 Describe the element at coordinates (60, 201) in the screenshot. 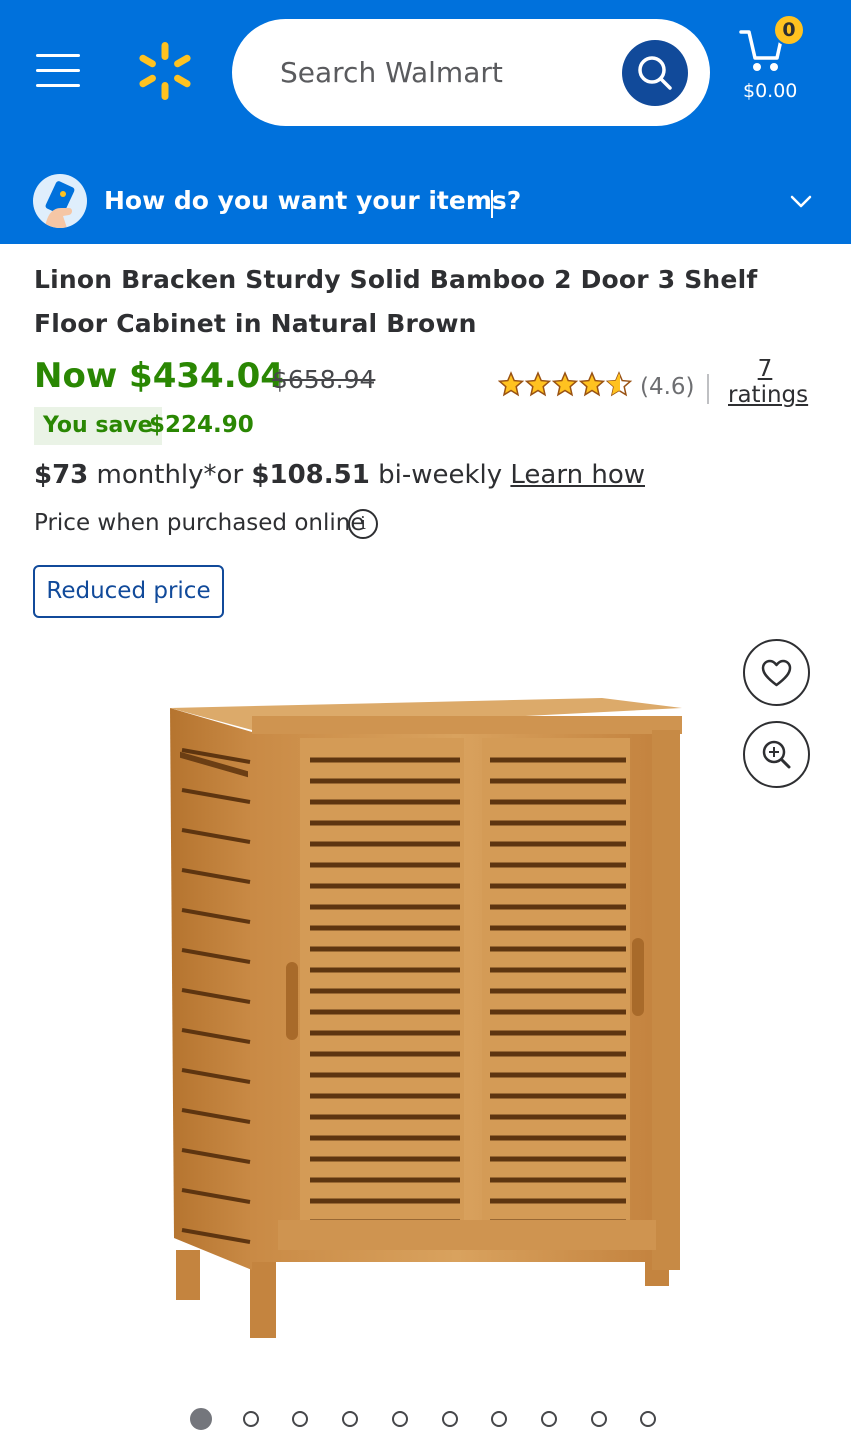

I see `phone-hand-icon` at that location.